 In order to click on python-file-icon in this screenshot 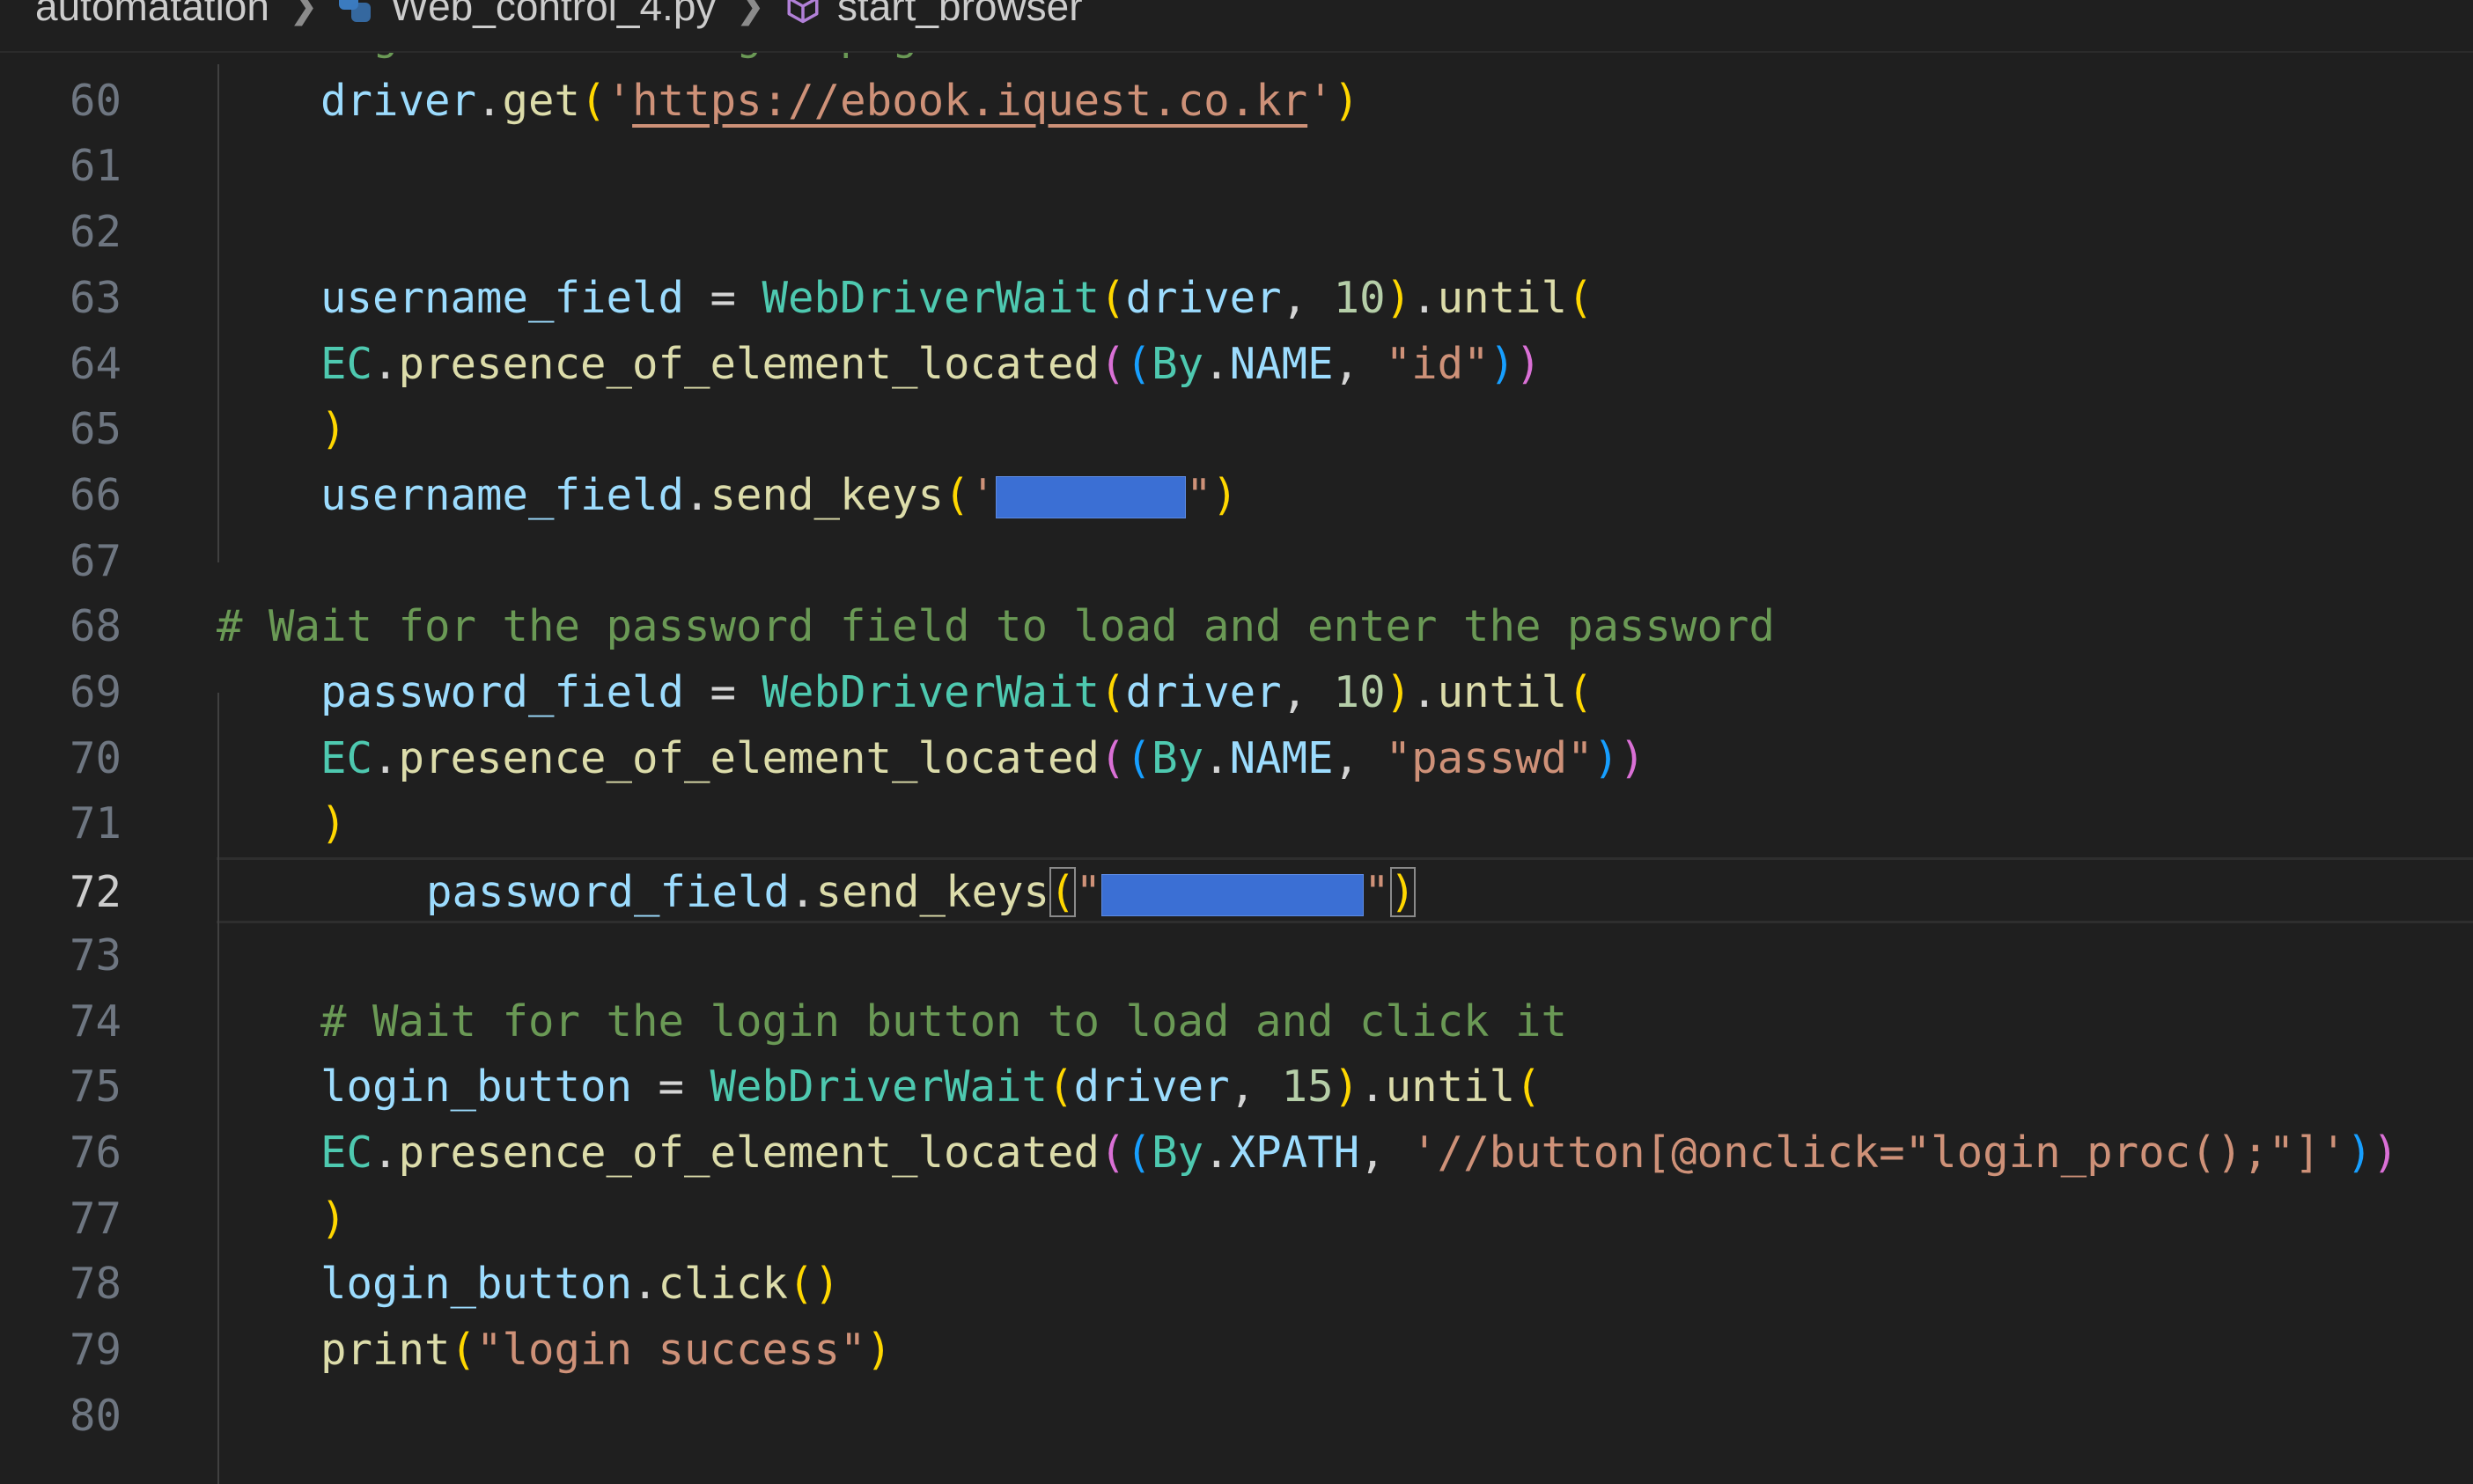, I will do `click(354, 12)`.